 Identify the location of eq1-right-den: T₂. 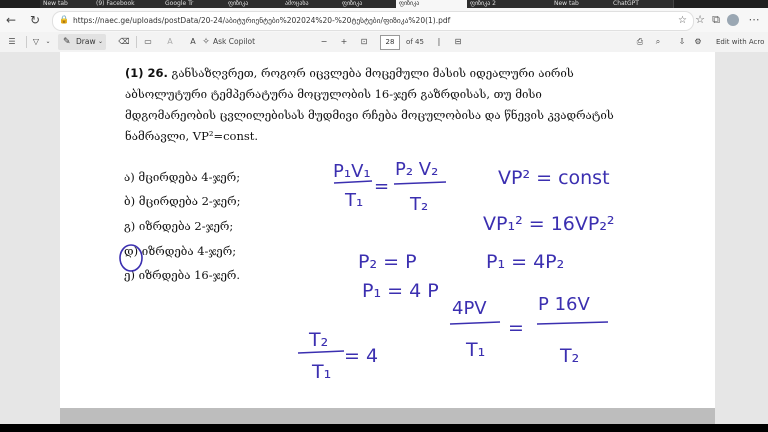
(418, 204).